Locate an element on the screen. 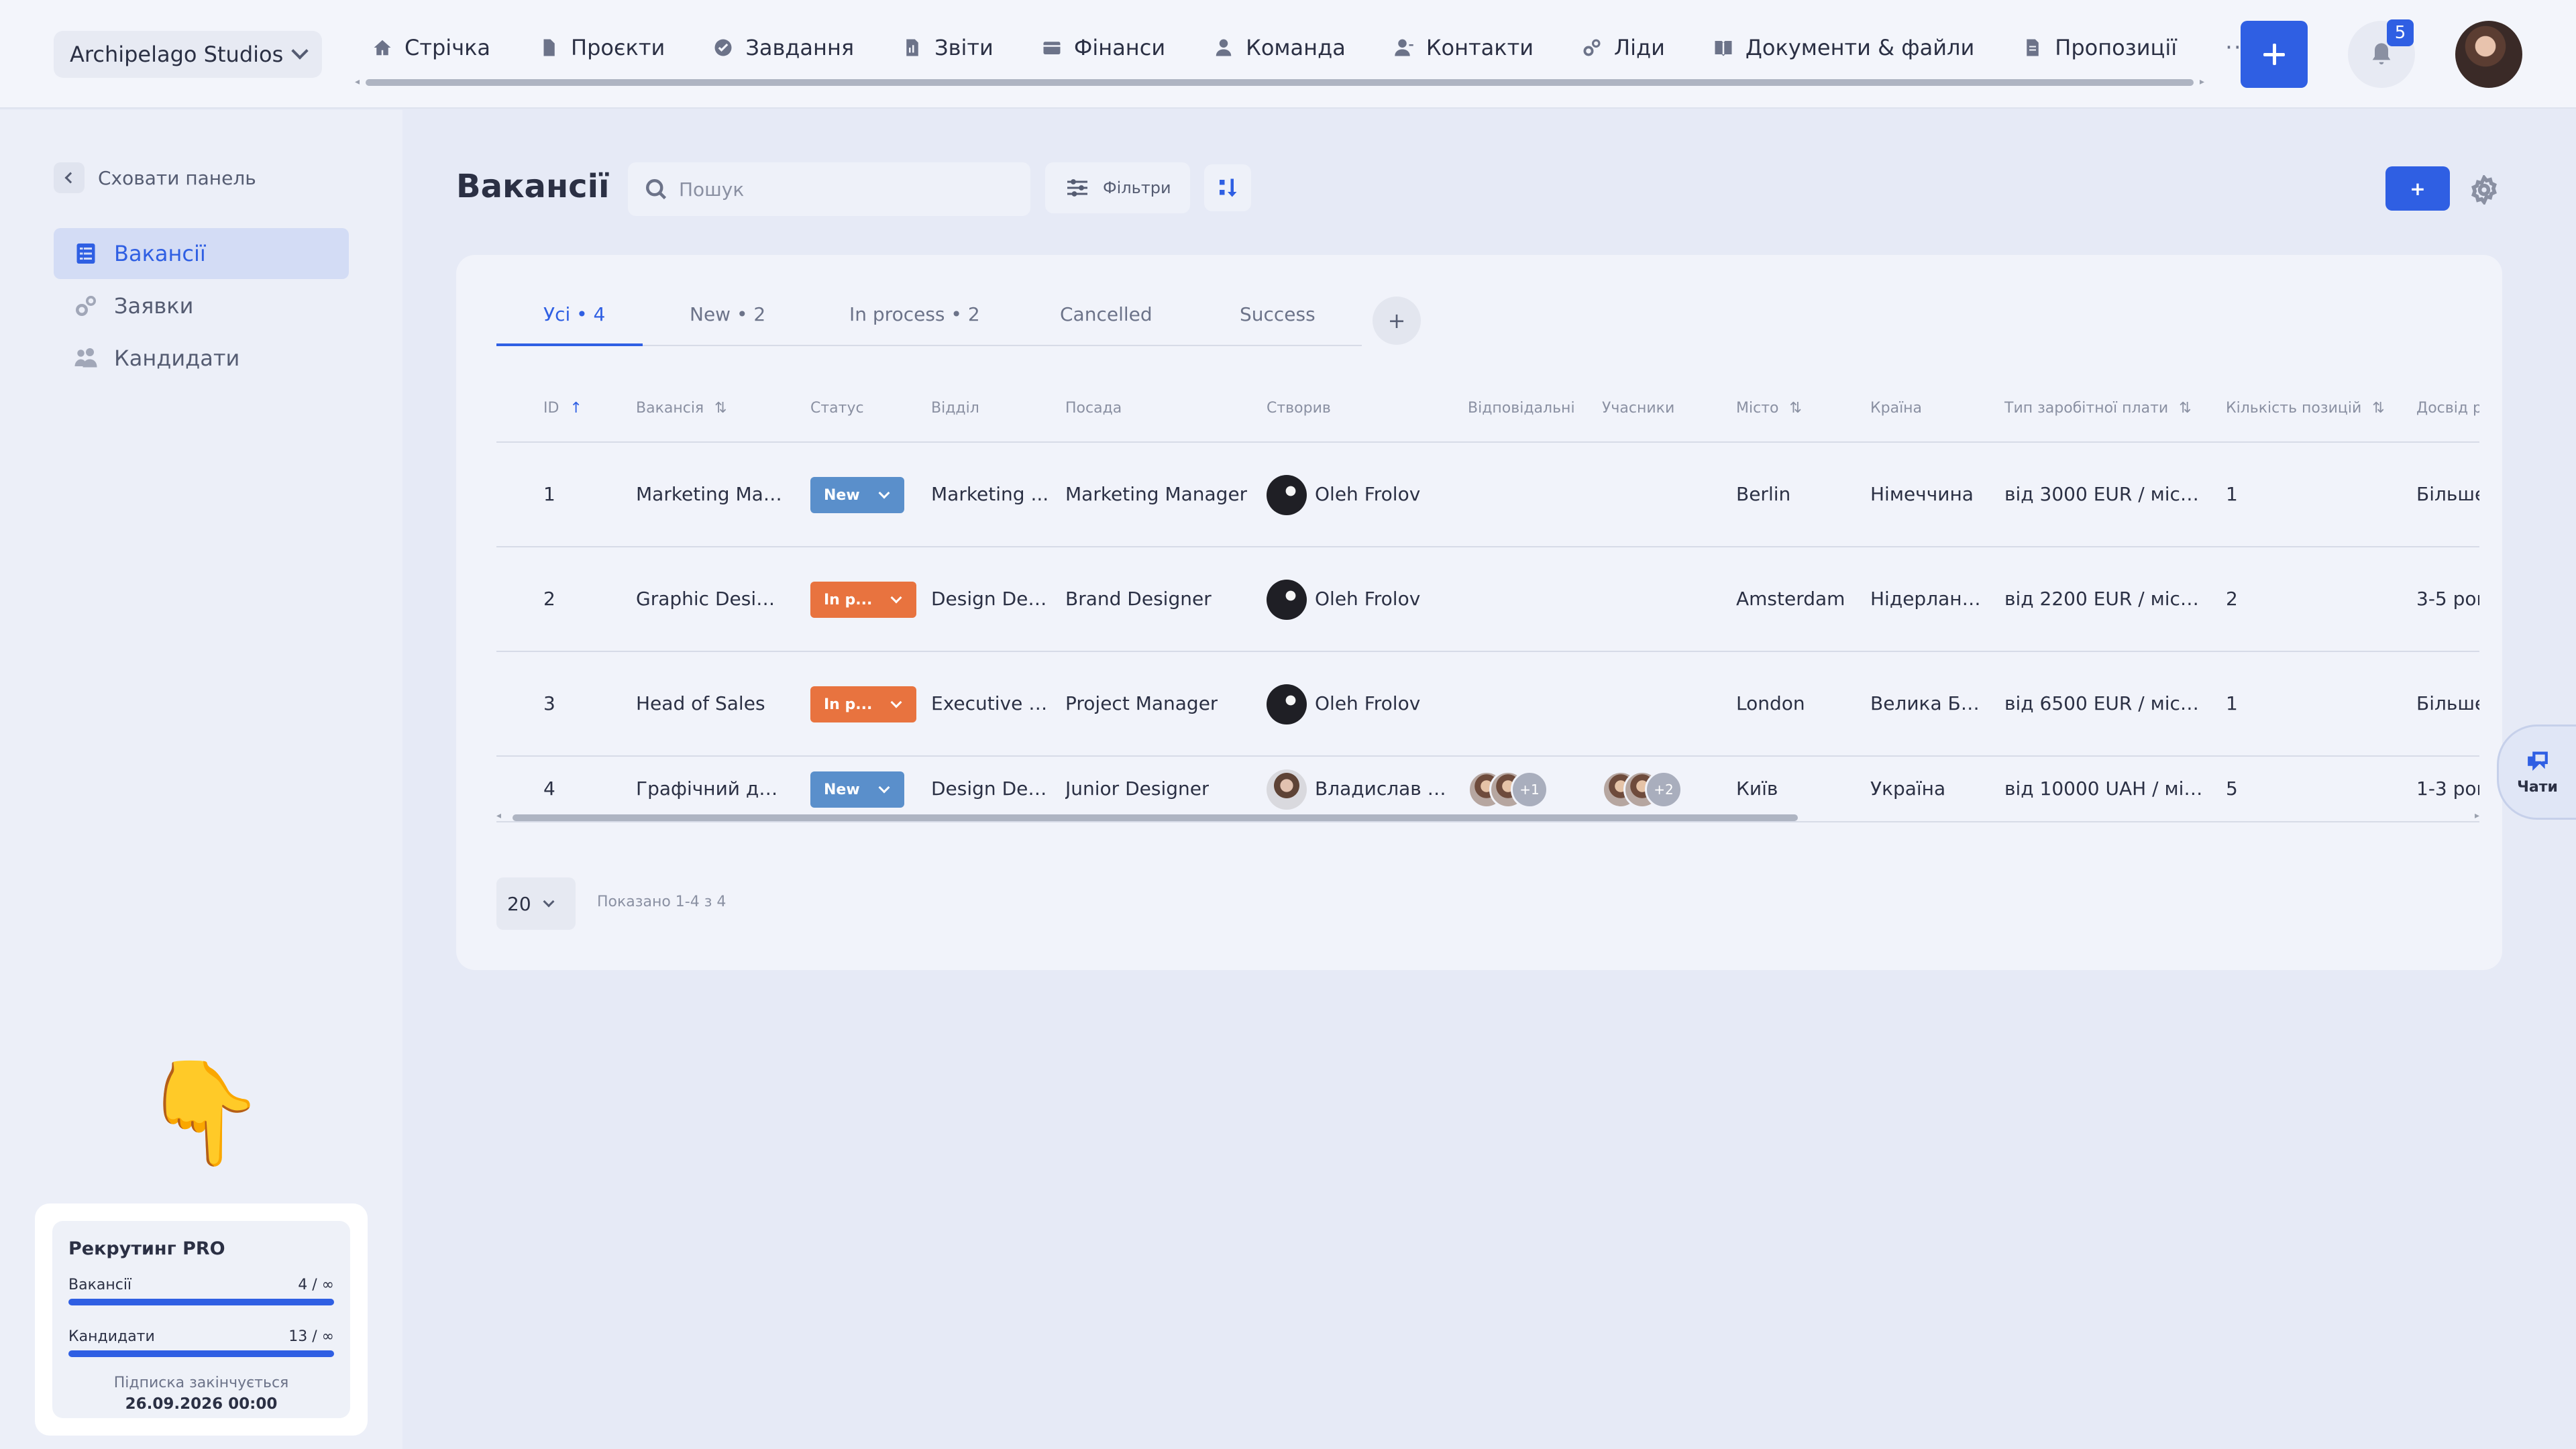 The height and width of the screenshot is (1449, 2576). nav-item-projects: Проєкти is located at coordinates (602, 47).